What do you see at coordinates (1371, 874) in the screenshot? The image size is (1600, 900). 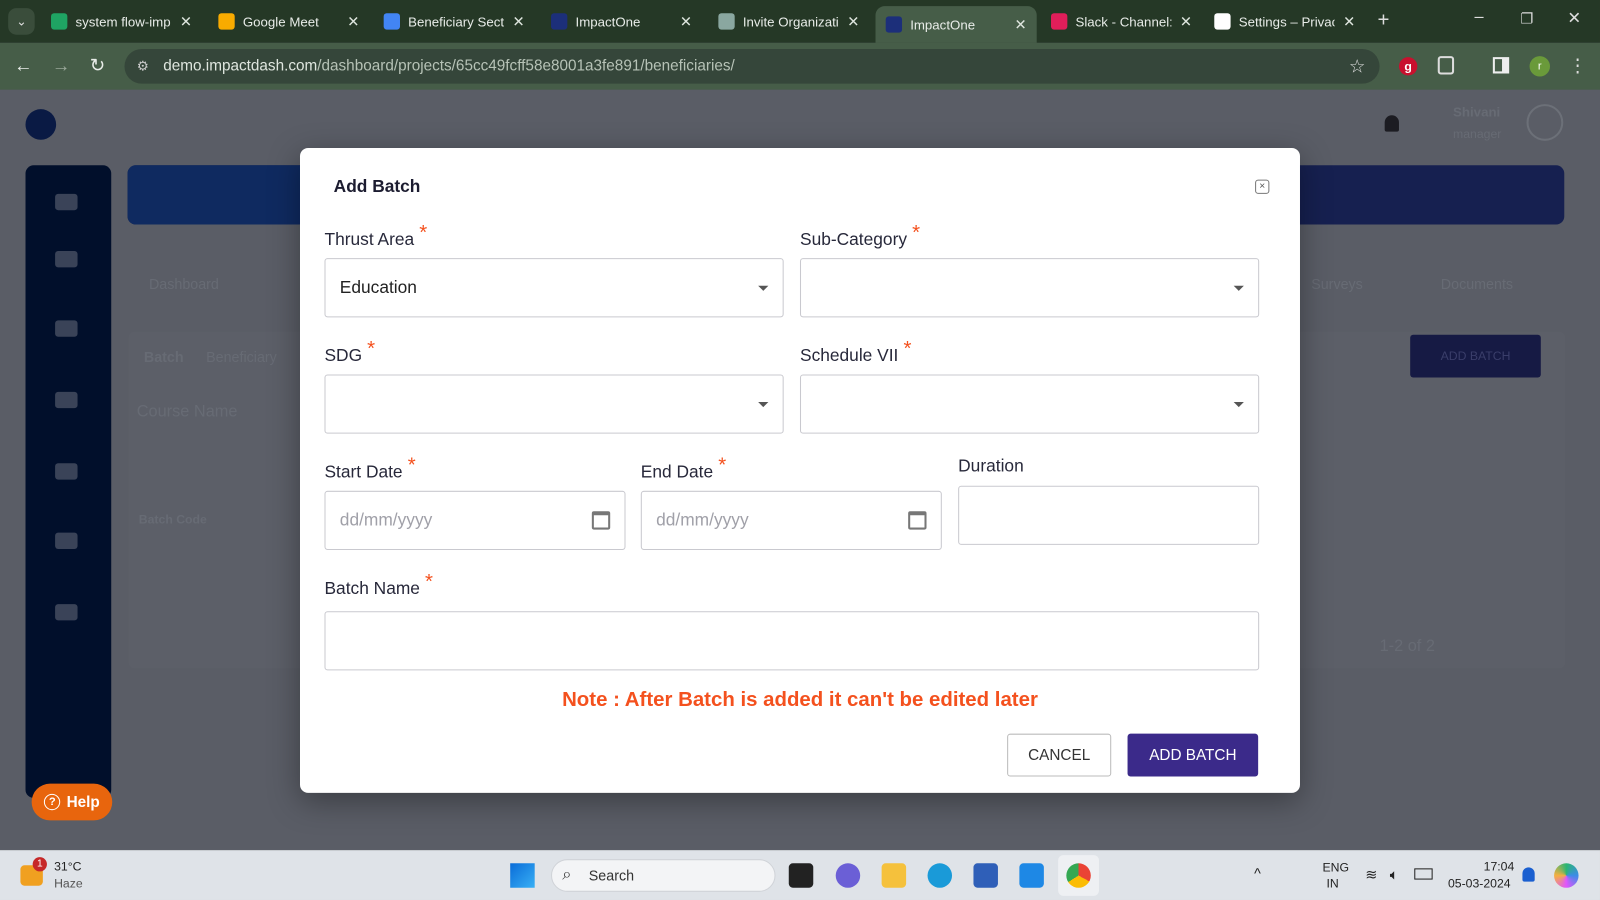 I see `wifi-icon: ≋` at bounding box center [1371, 874].